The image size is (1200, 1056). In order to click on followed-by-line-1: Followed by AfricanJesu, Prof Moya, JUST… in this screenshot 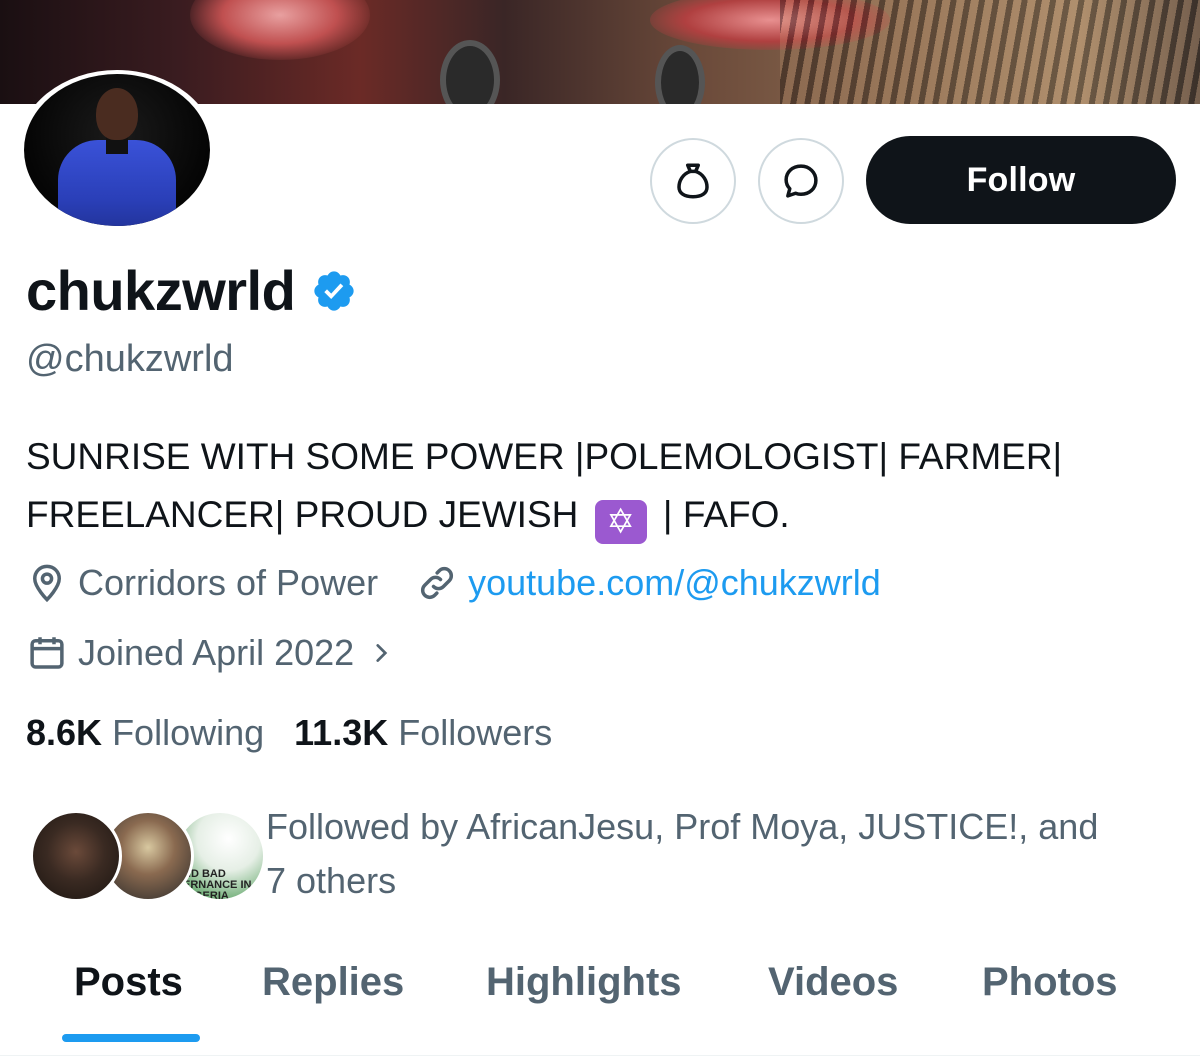, I will do `click(682, 826)`.